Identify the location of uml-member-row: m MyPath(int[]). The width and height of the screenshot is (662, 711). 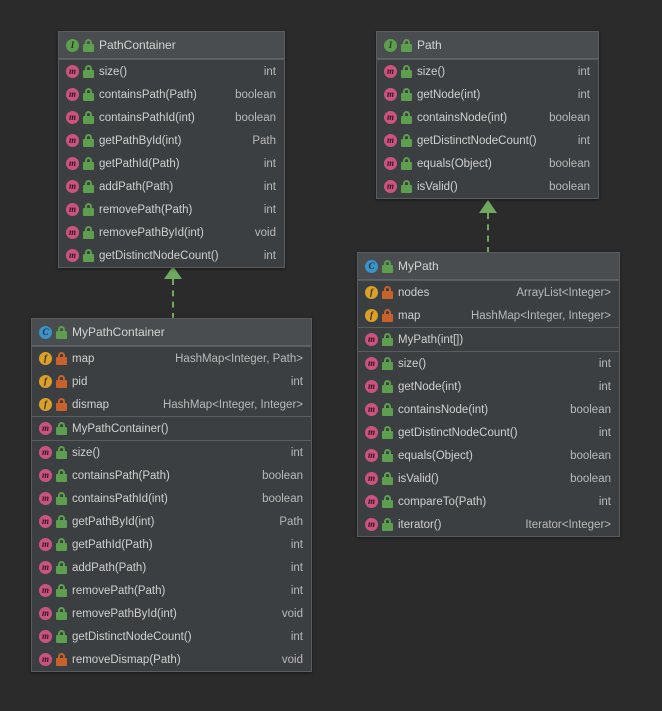
(488, 339).